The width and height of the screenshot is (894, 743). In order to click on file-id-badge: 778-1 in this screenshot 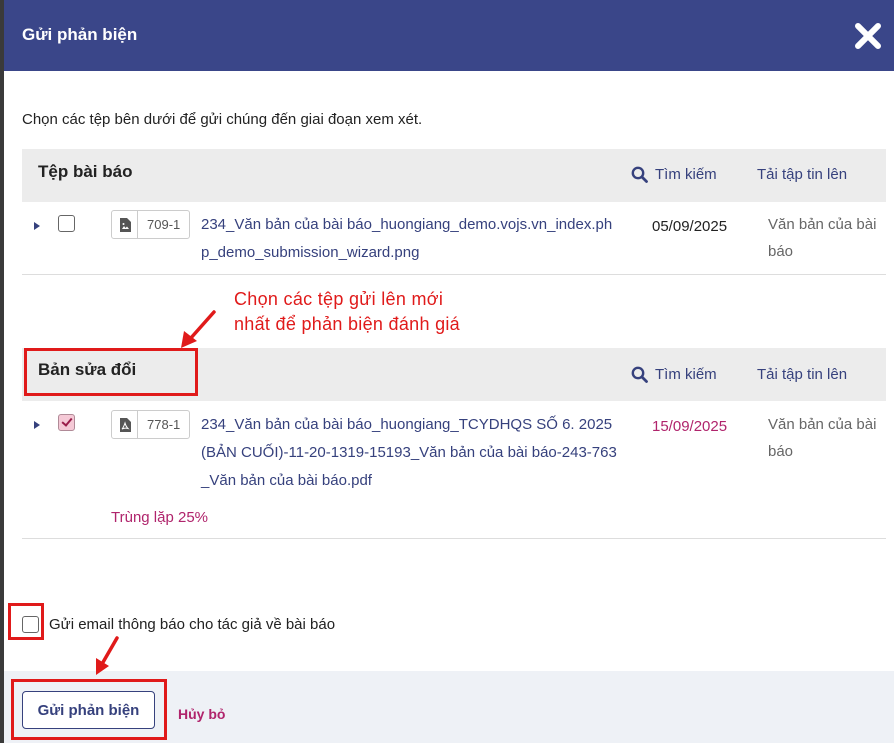, I will do `click(150, 424)`.